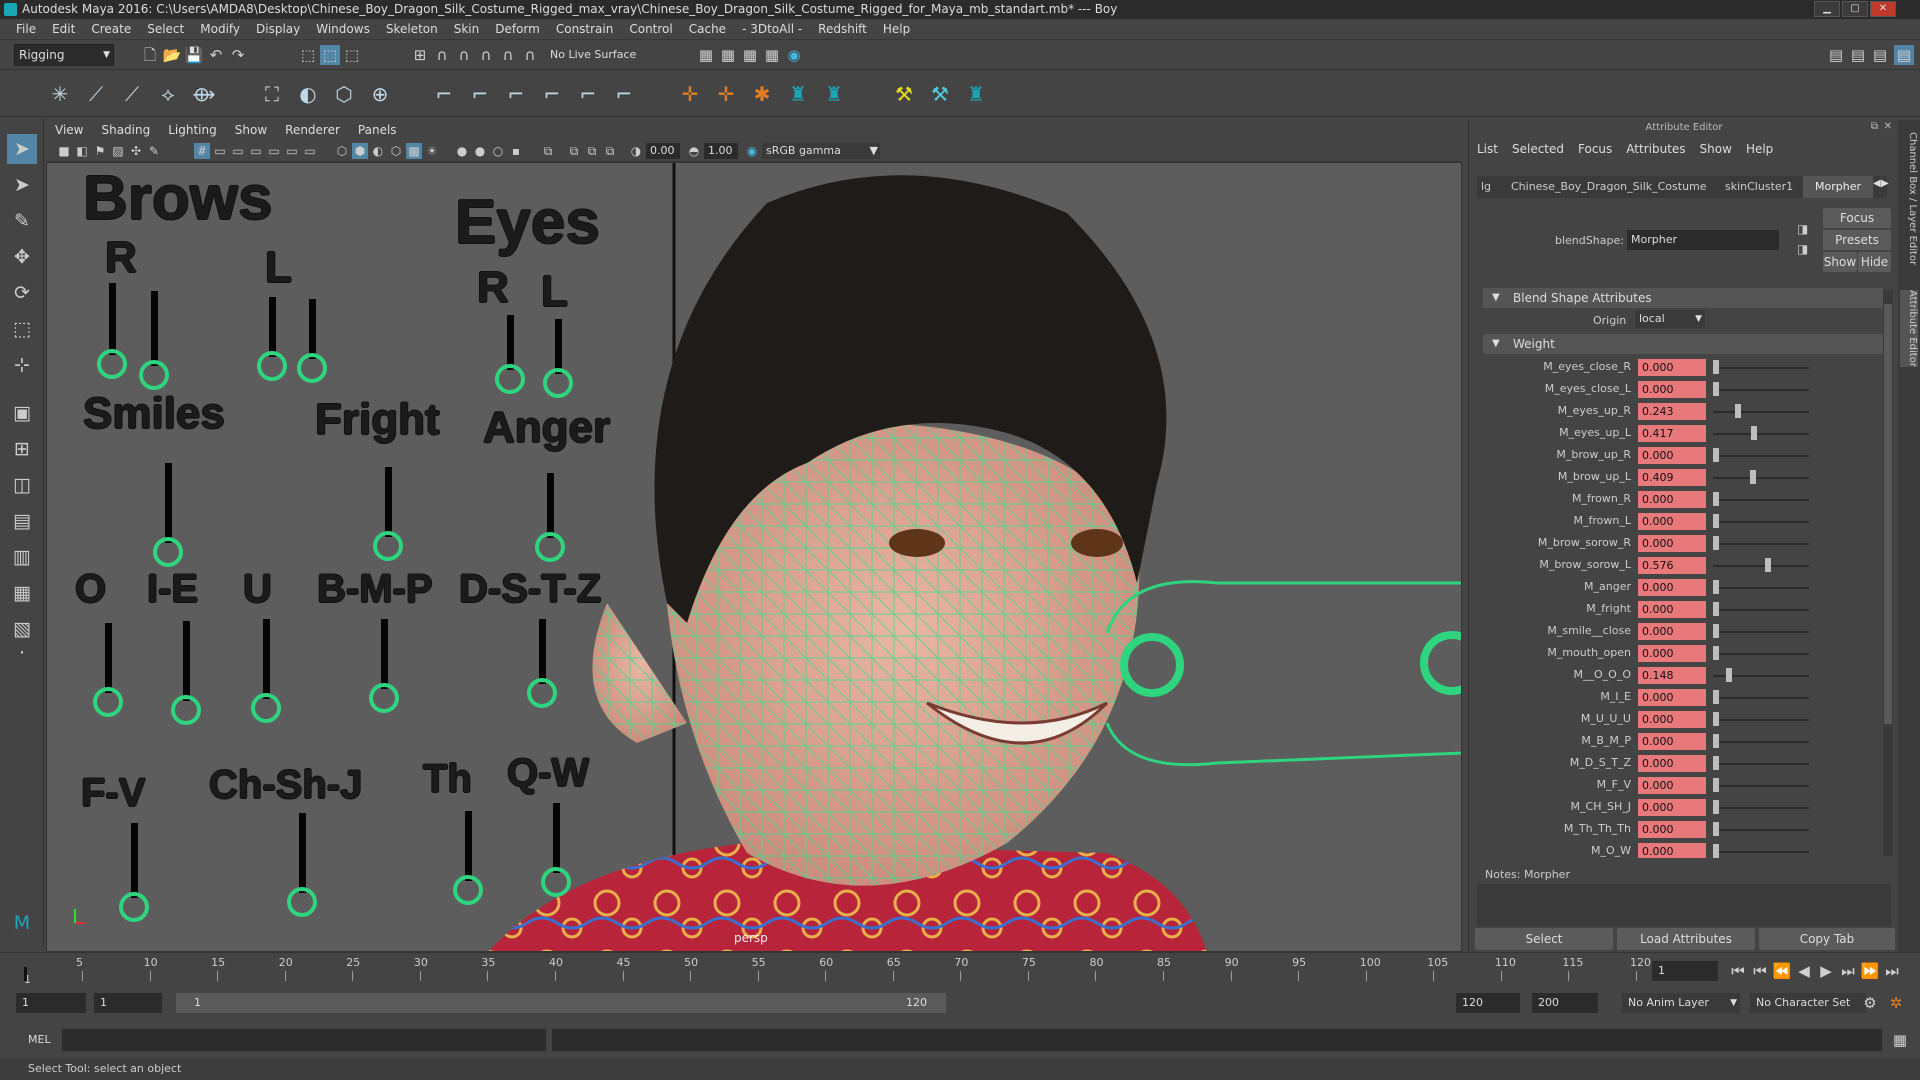  What do you see at coordinates (1858, 55) in the screenshot?
I see `attribute-editor-toggle-icon: ▤` at bounding box center [1858, 55].